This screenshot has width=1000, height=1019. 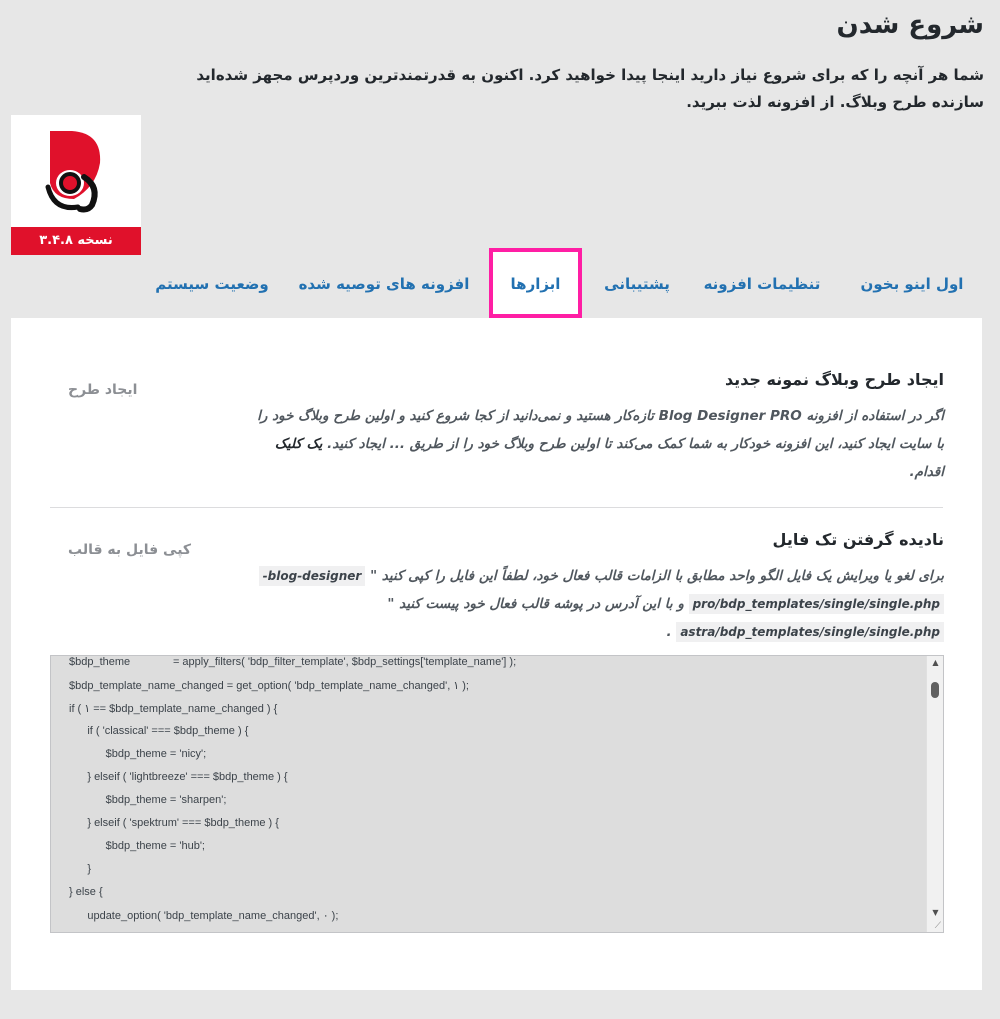 What do you see at coordinates (384, 283) in the screenshot?
I see `tab-recommended-plugins: افزونه های توصیه شده` at bounding box center [384, 283].